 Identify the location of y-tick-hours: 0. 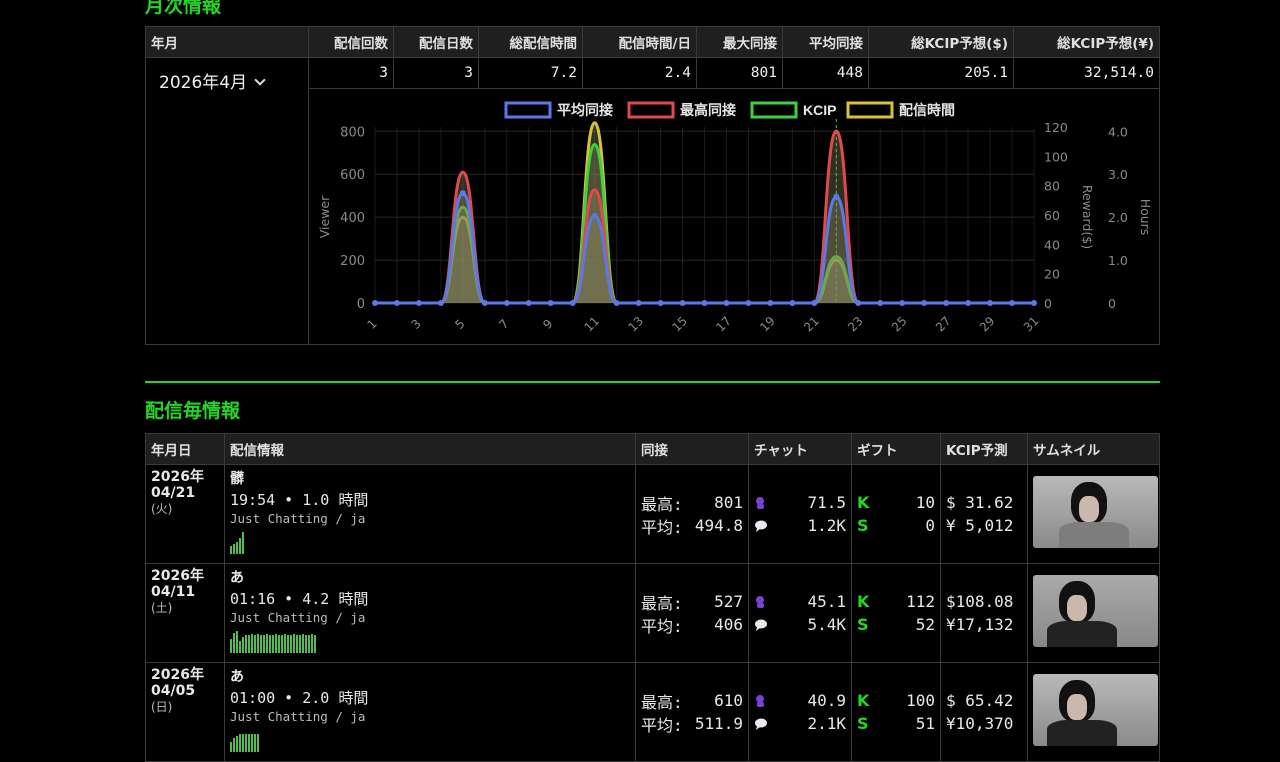
(1112, 303).